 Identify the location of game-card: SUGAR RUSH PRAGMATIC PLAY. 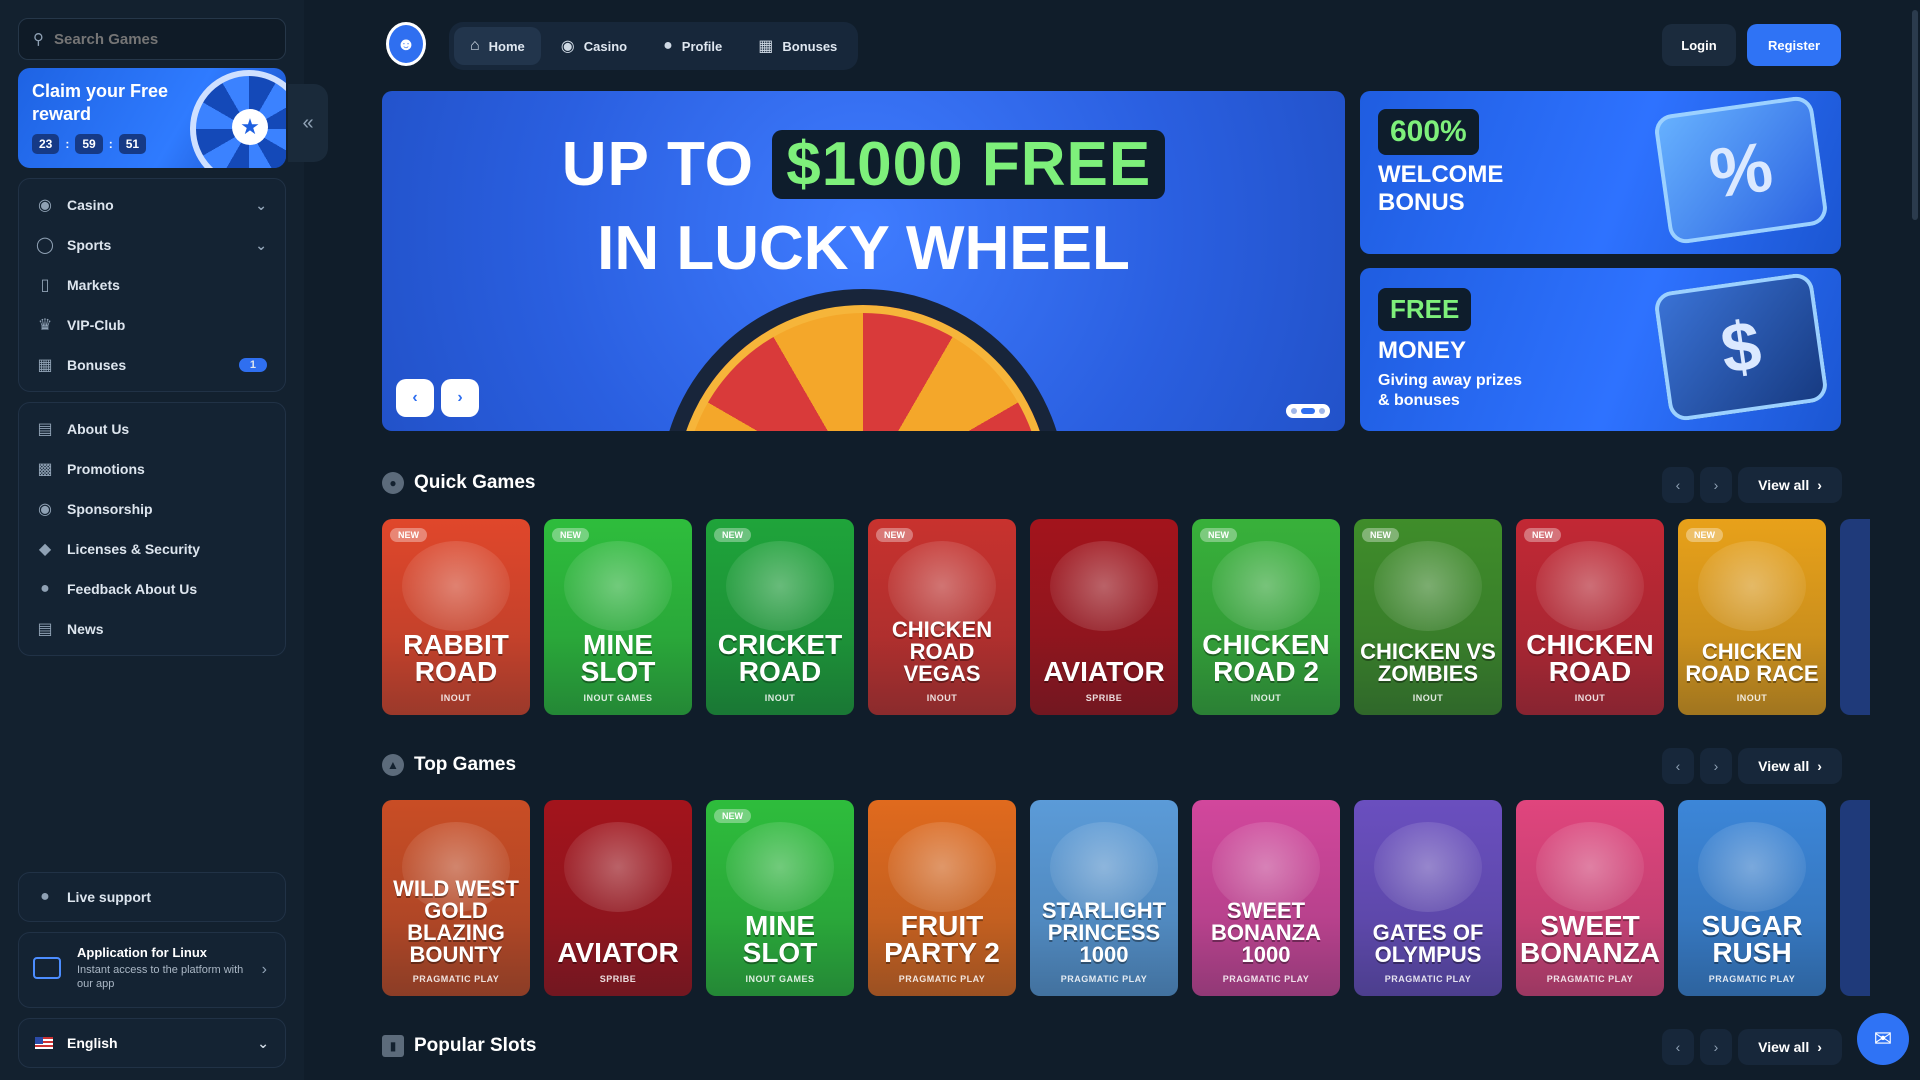
(1752, 898).